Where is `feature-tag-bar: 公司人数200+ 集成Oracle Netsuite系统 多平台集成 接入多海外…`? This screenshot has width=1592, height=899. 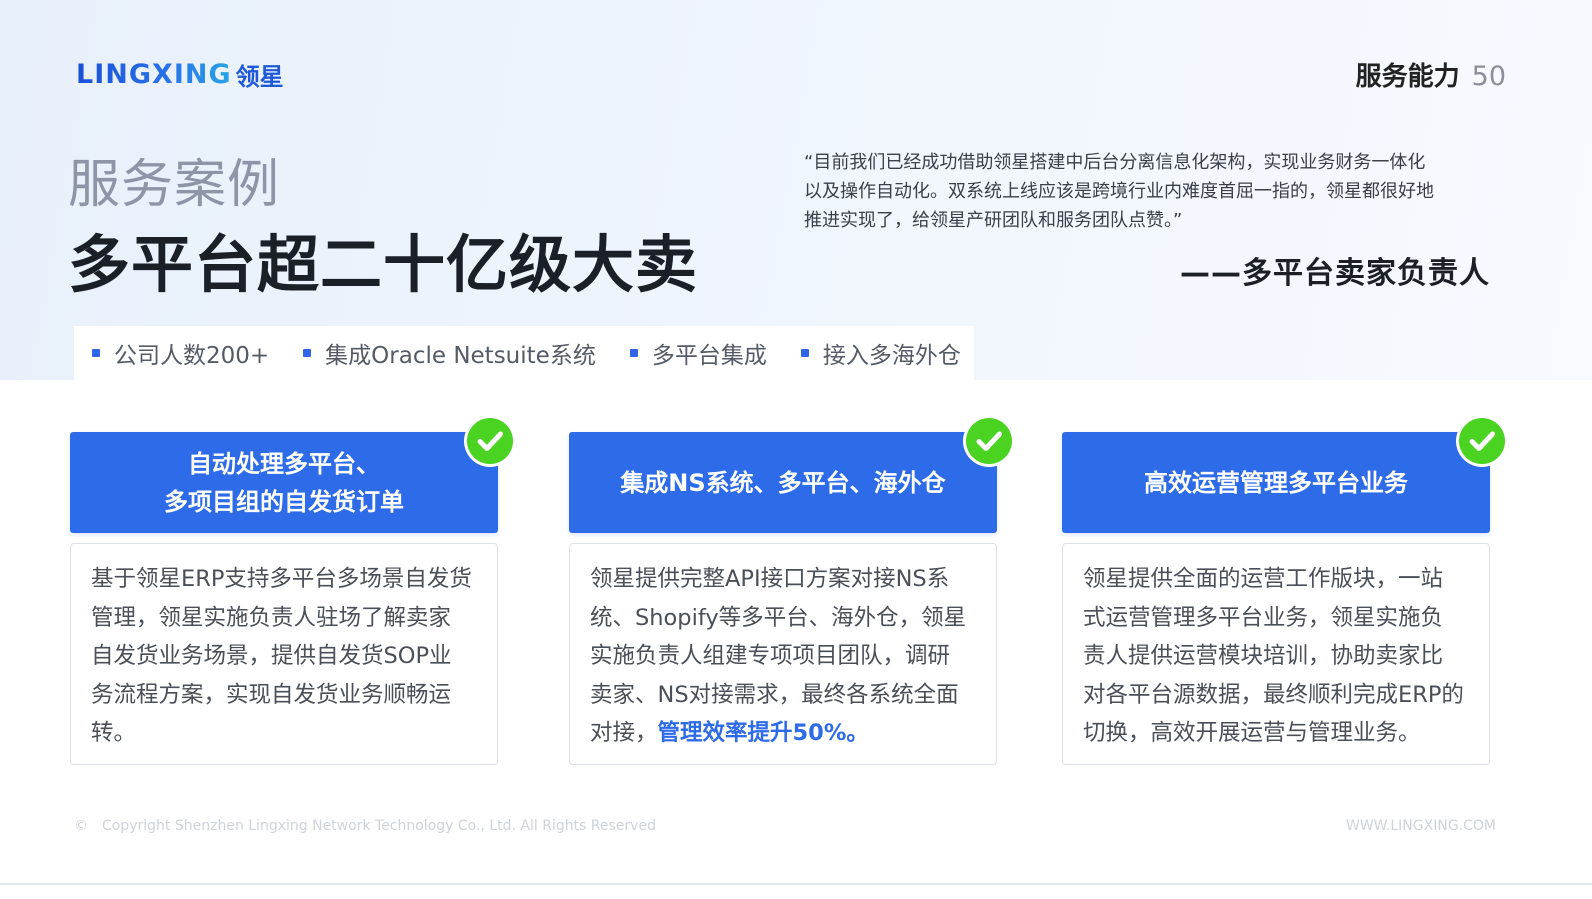
feature-tag-bar: 公司人数200+ 集成Oracle Netsuite系统 多平台集成 接入多海外… is located at coordinates (524, 353).